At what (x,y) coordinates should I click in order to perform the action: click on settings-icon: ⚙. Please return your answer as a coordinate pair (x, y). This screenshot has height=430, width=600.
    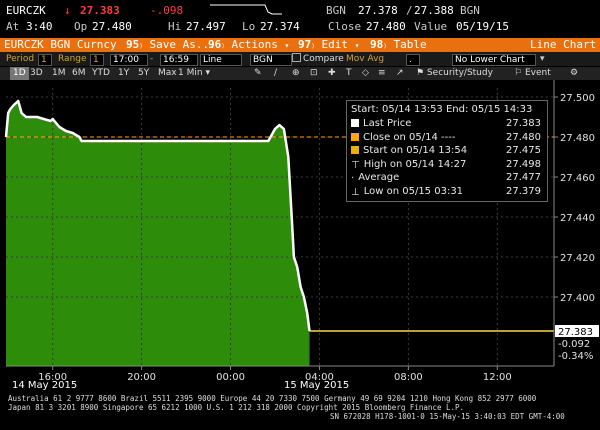
    Looking at the image, I should click on (574, 73).